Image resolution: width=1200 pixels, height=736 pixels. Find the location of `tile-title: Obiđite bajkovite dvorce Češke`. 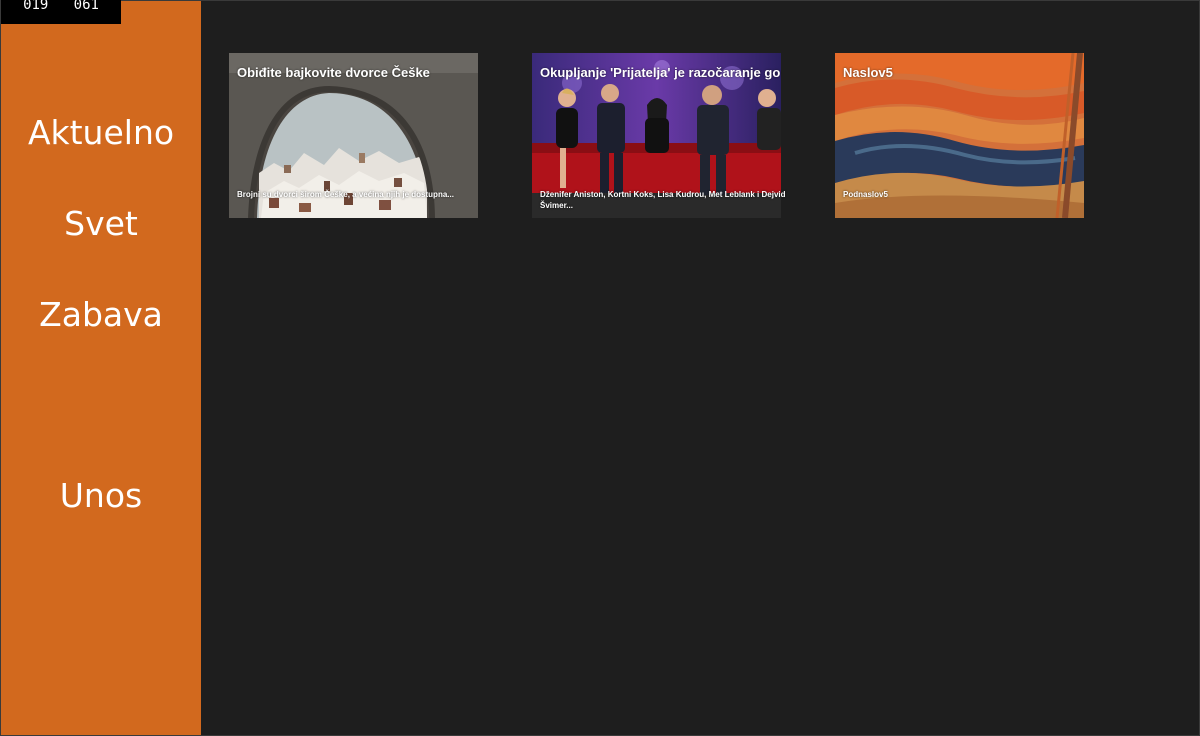

tile-title: Obiđite bajkovite dvorce Češke is located at coordinates (333, 72).